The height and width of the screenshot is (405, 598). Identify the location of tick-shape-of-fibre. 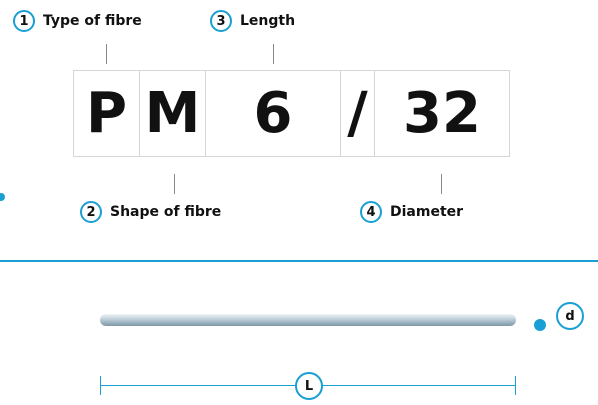
(174, 184).